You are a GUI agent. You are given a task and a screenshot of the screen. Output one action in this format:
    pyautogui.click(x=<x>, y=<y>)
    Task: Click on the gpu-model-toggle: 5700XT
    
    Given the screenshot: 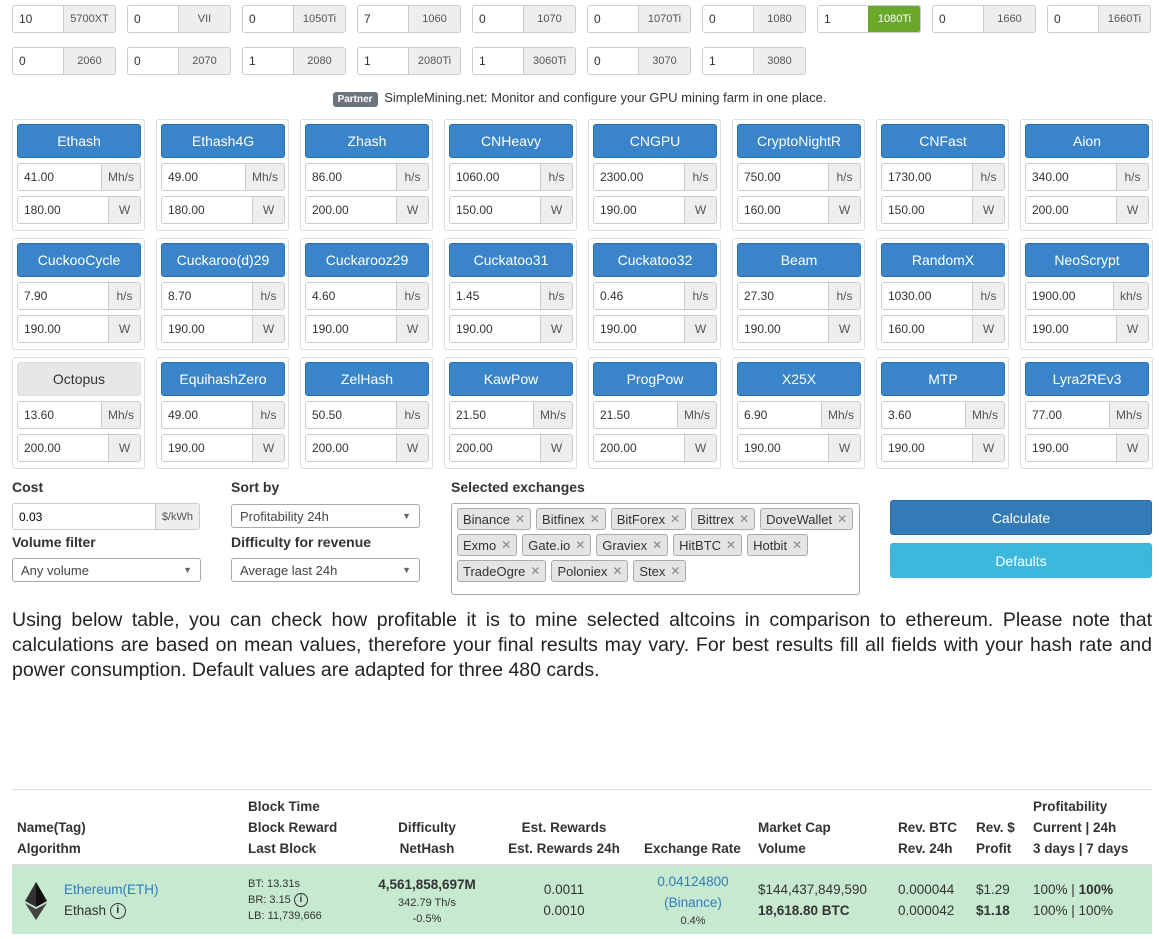 What is the action you would take?
    pyautogui.click(x=89, y=19)
    